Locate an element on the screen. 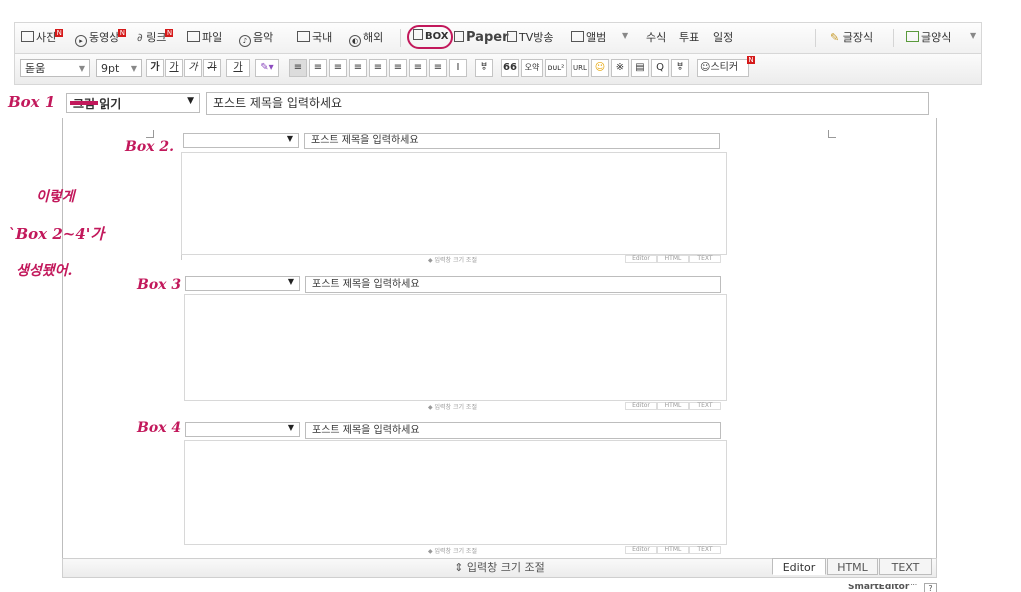 This screenshot has width=1021, height=592. annotation-box3: Box 3 is located at coordinates (159, 285).